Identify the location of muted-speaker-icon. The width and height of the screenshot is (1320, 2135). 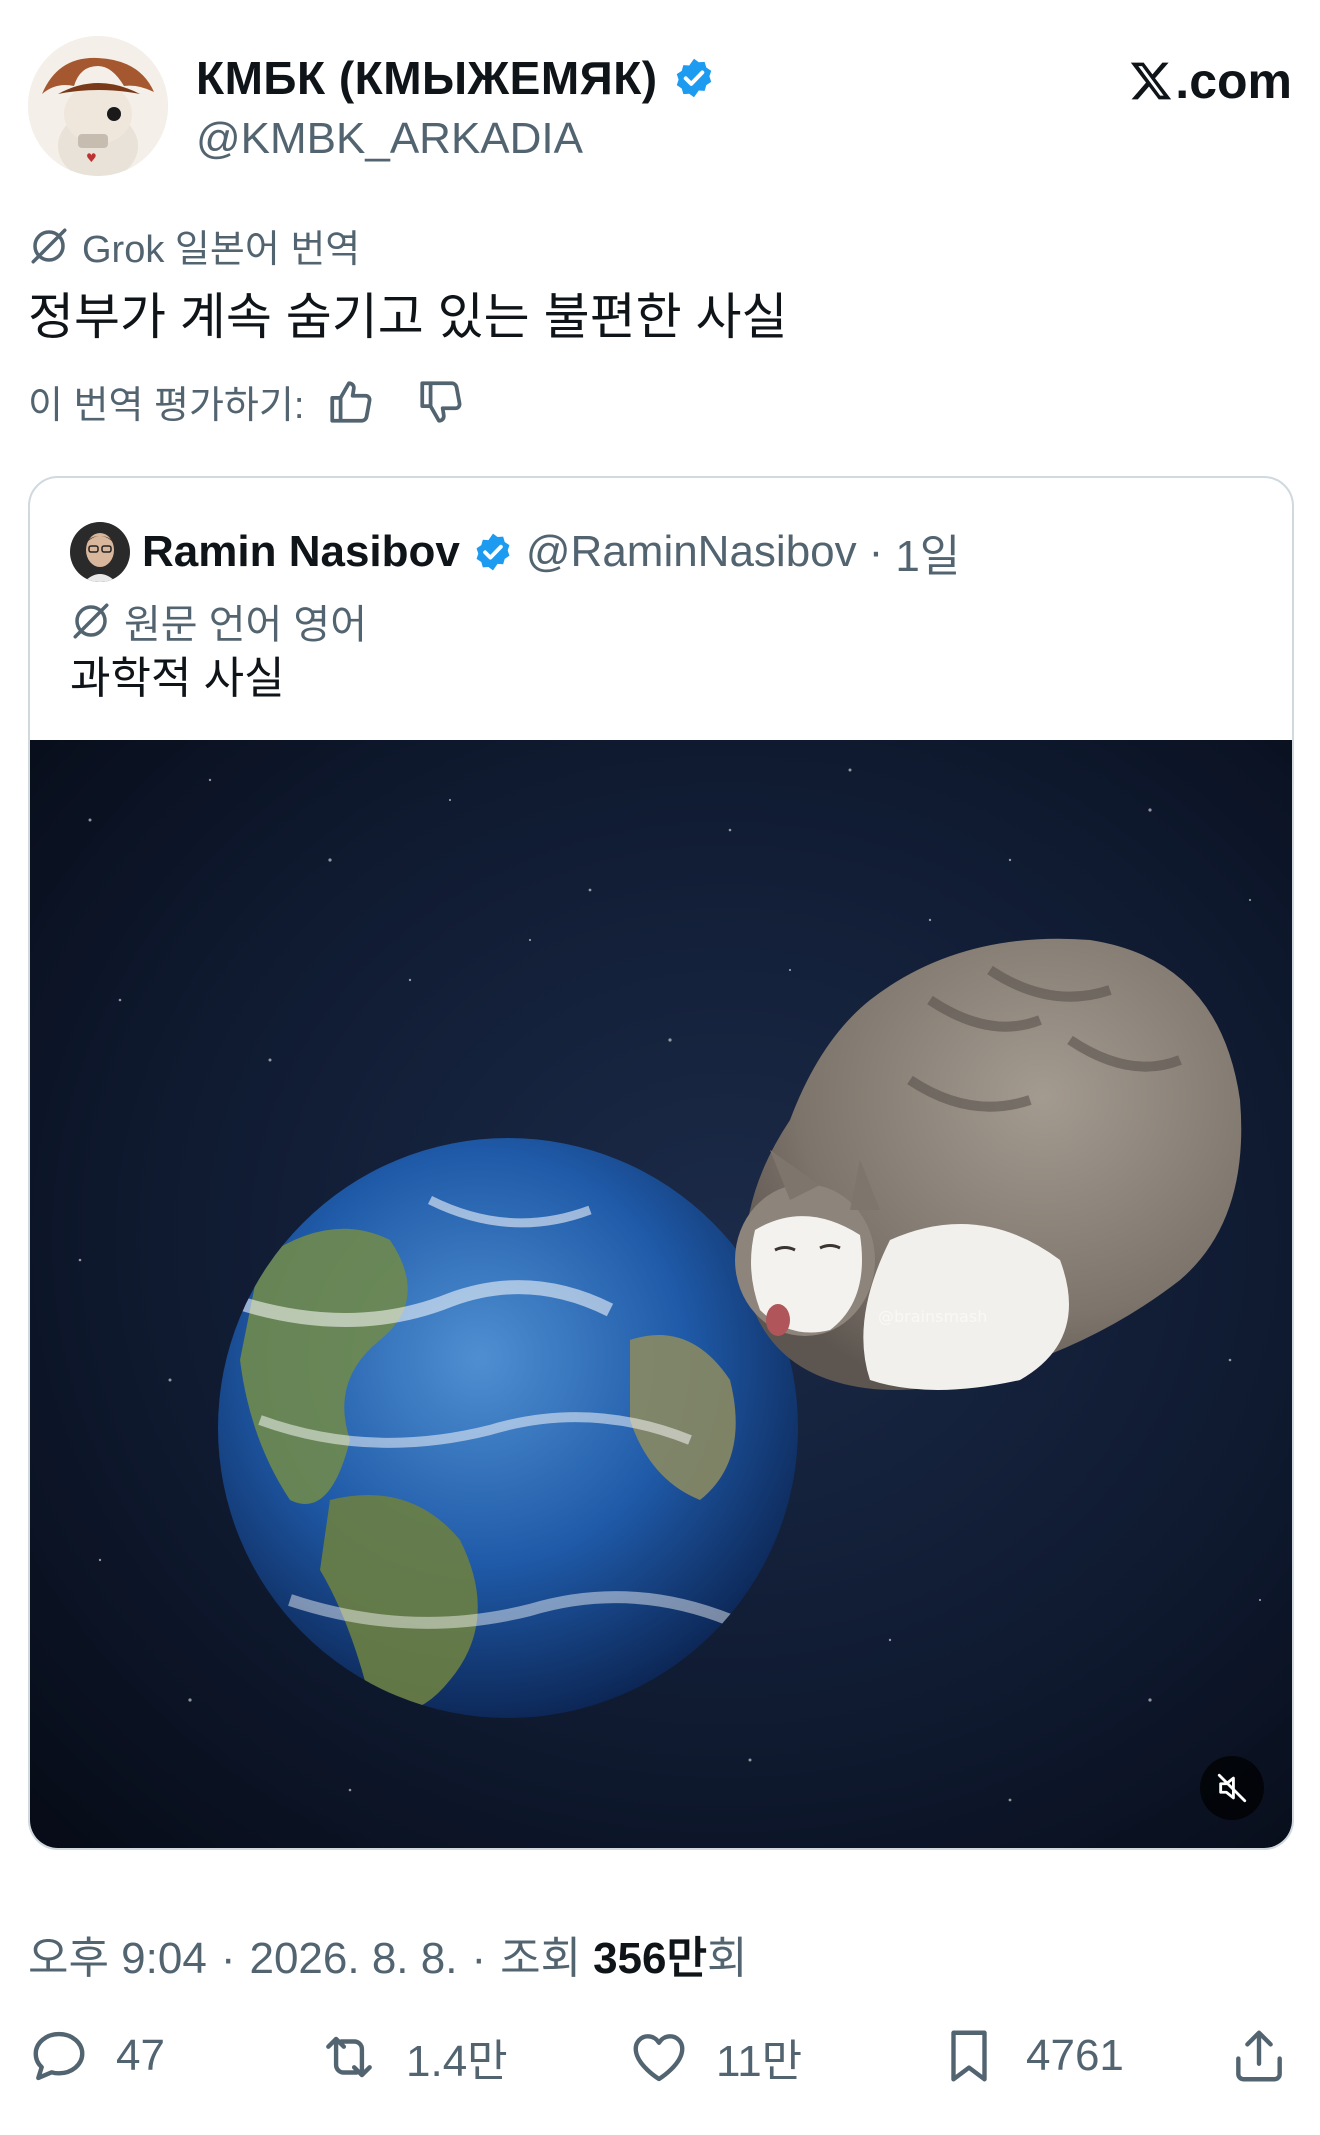
(1232, 1788).